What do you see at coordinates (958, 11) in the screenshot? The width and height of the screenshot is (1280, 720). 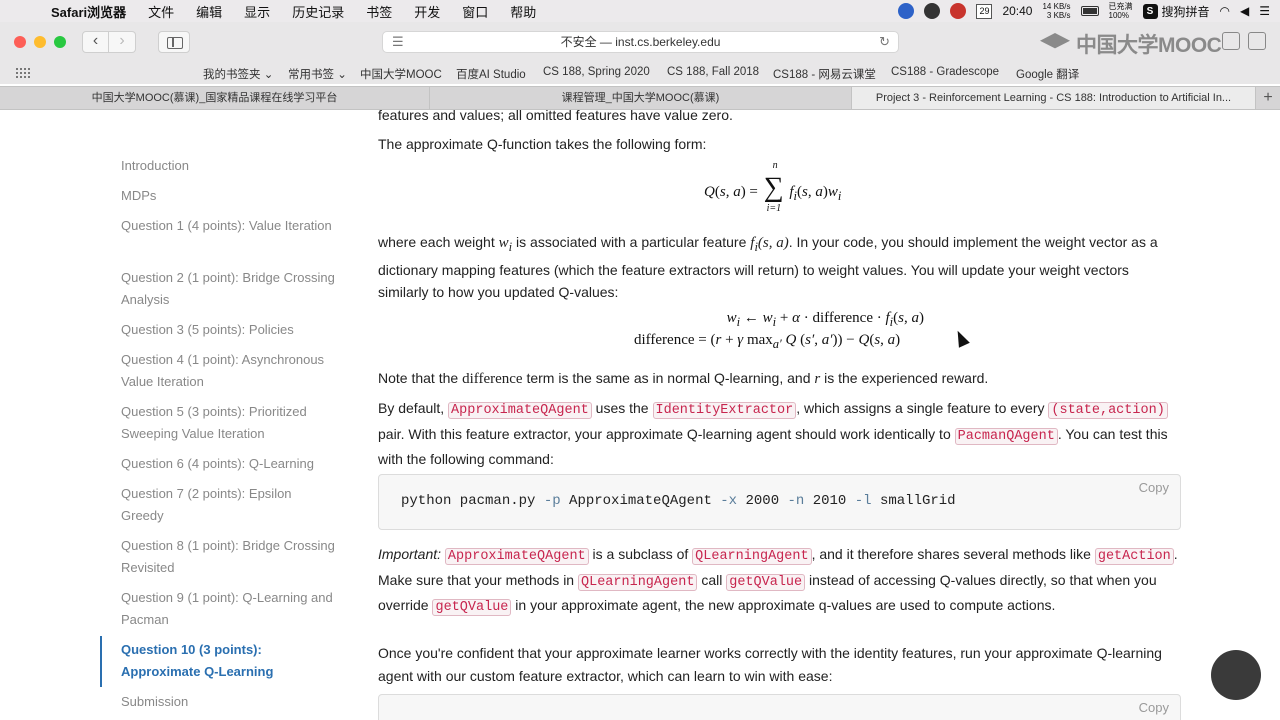 I see `record-icon` at bounding box center [958, 11].